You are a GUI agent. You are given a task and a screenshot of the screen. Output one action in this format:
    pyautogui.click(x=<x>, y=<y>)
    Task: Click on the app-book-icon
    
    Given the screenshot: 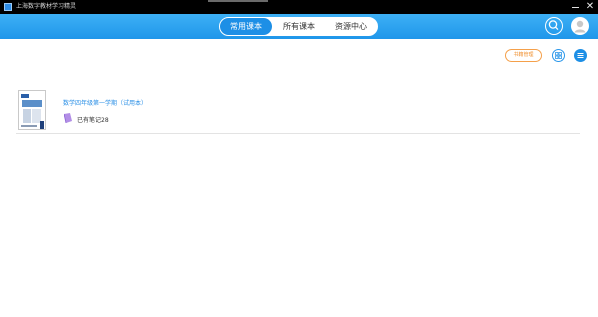 What is the action you would take?
    pyautogui.click(x=8, y=7)
    